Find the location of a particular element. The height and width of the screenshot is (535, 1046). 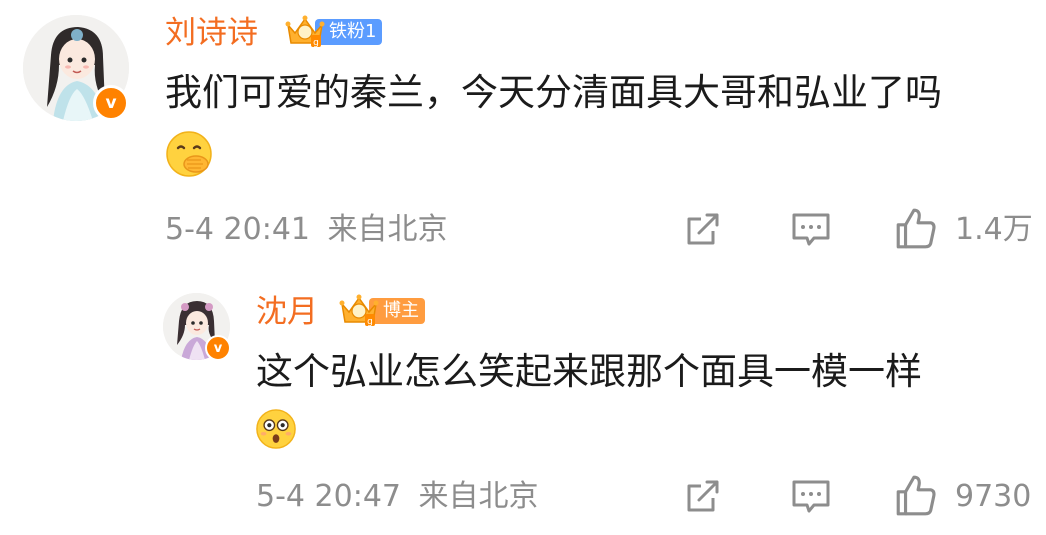

shocked-face-emoji is located at coordinates (276, 429).